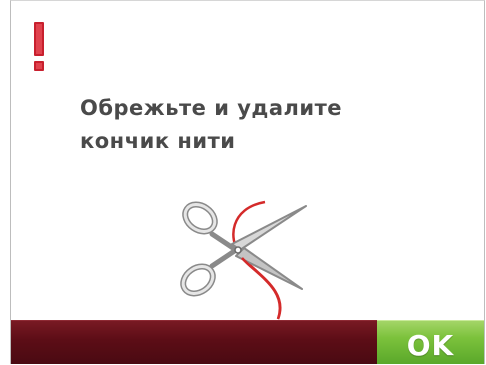 This screenshot has height=365, width=486. I want to click on message-line-1: Обрежьте и удалите, so click(211, 108).